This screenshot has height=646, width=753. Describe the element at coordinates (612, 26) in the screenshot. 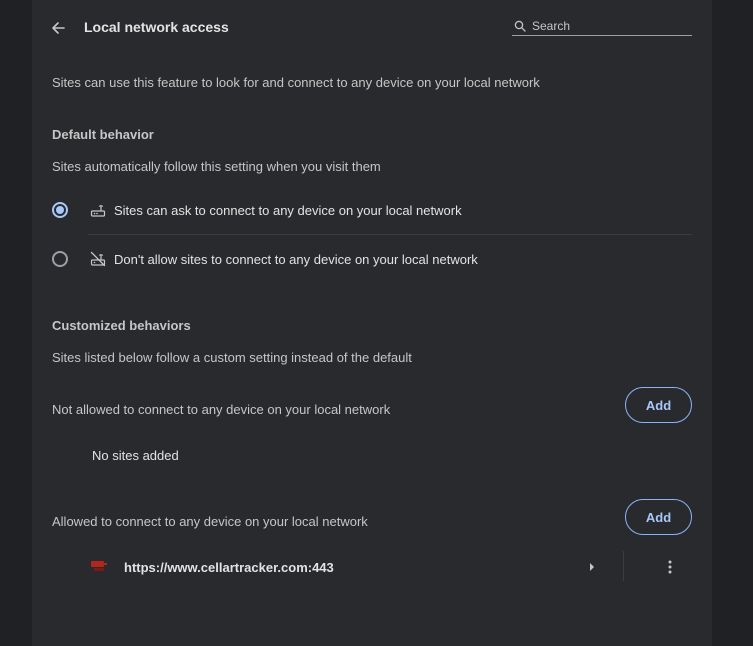

I see `search-input` at that location.